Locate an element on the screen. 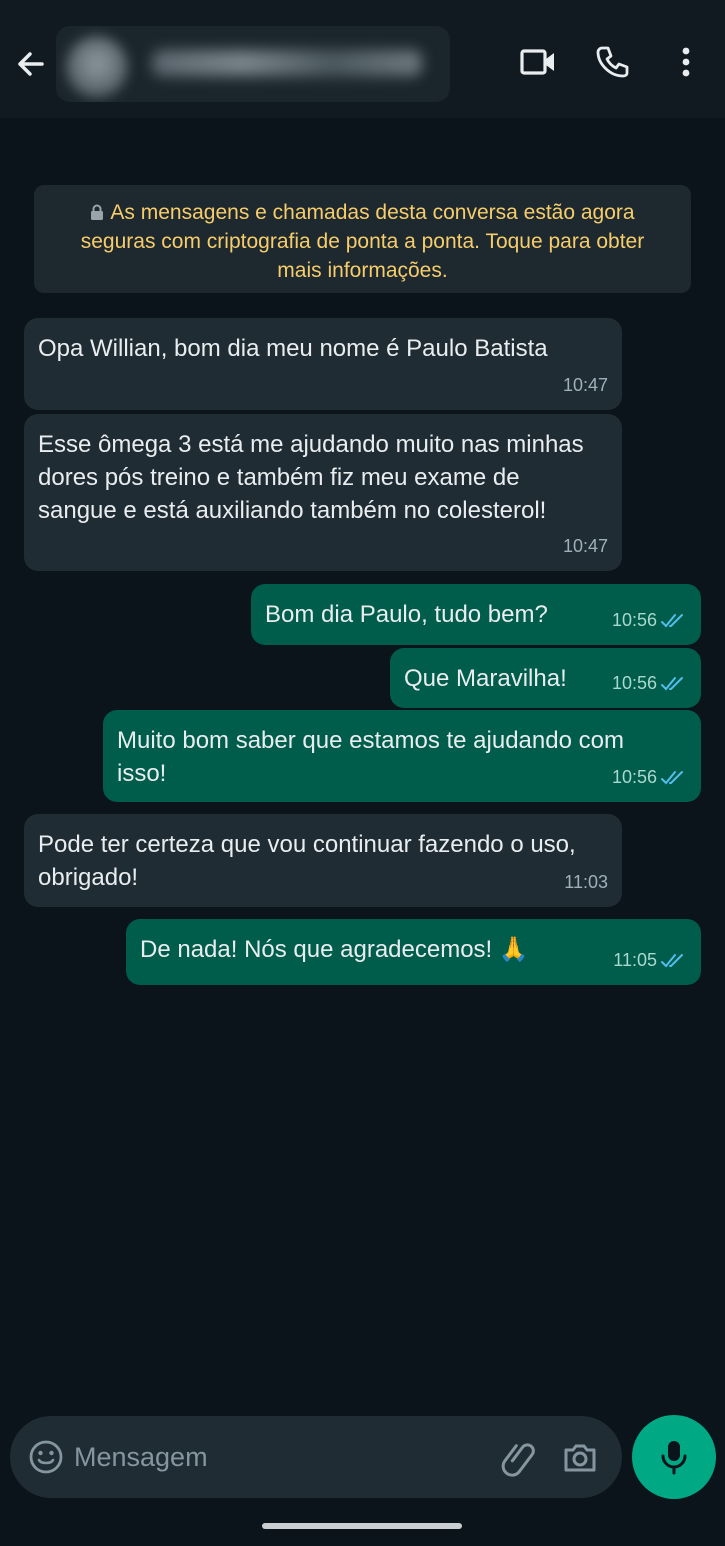 This screenshot has height=1546, width=725. chat-header is located at coordinates (362, 59).